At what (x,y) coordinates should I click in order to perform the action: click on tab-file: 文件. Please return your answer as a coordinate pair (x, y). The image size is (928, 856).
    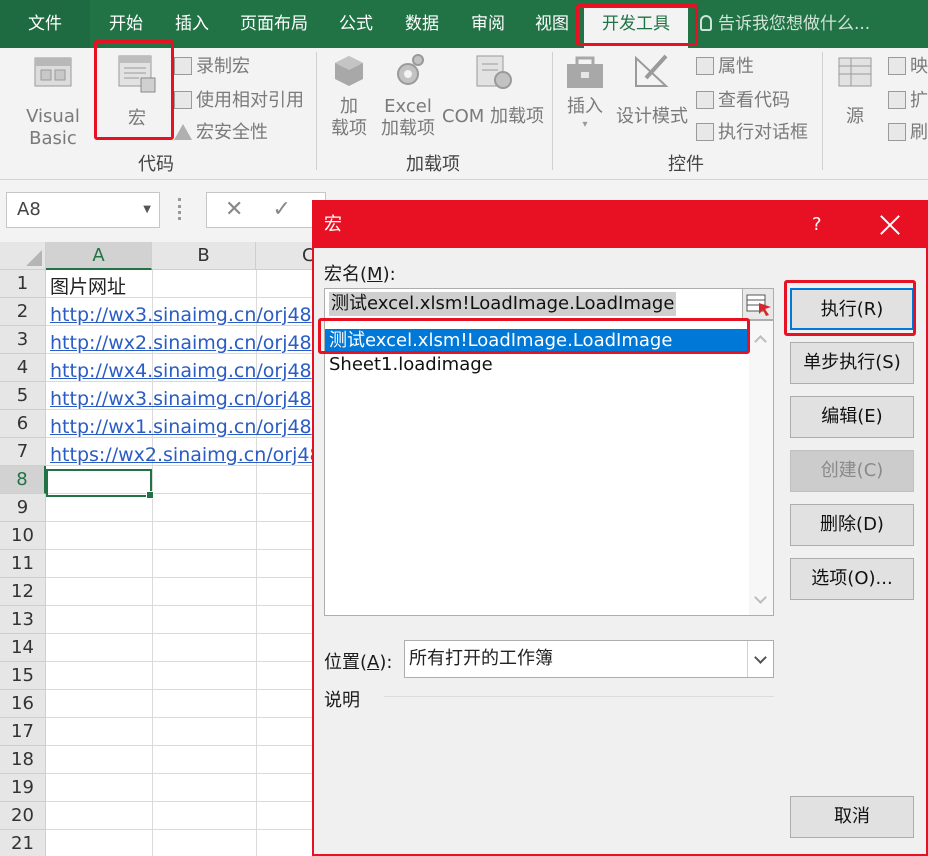
    Looking at the image, I should click on (45, 24).